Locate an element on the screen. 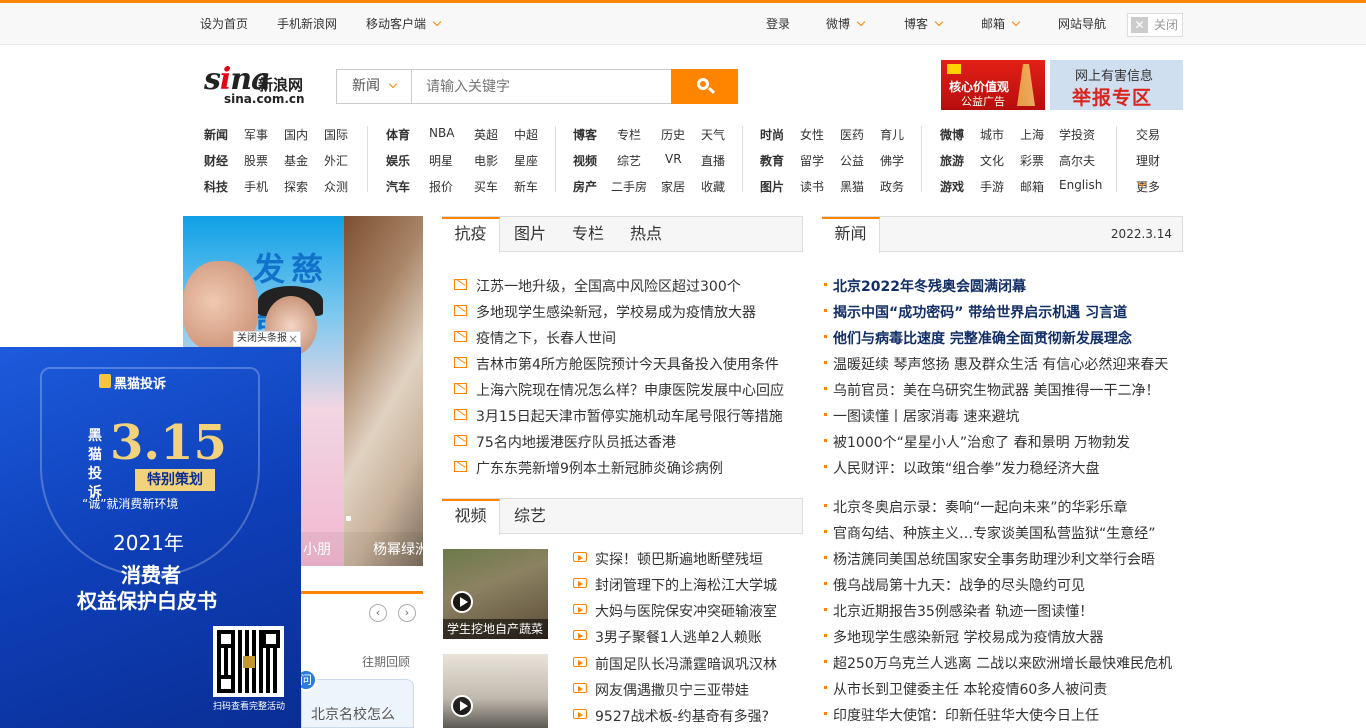 This screenshot has height=728, width=1366. nav-link: 家居 is located at coordinates (673, 186).